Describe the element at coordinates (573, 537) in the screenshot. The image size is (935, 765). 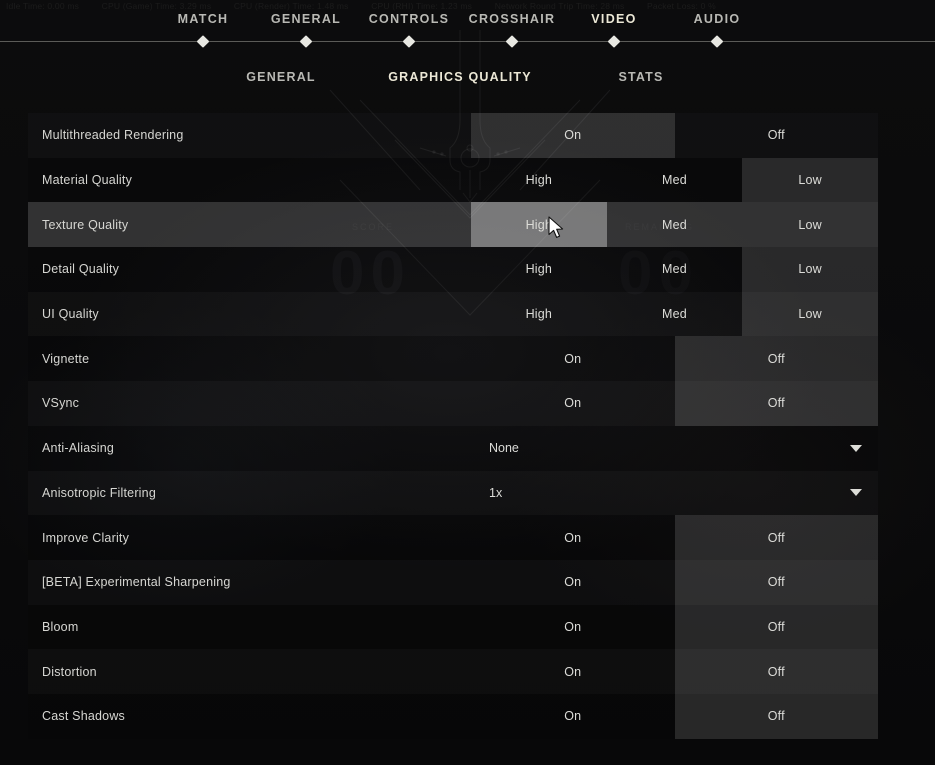
I see `setting-option-improve-clarity-on: On` at that location.